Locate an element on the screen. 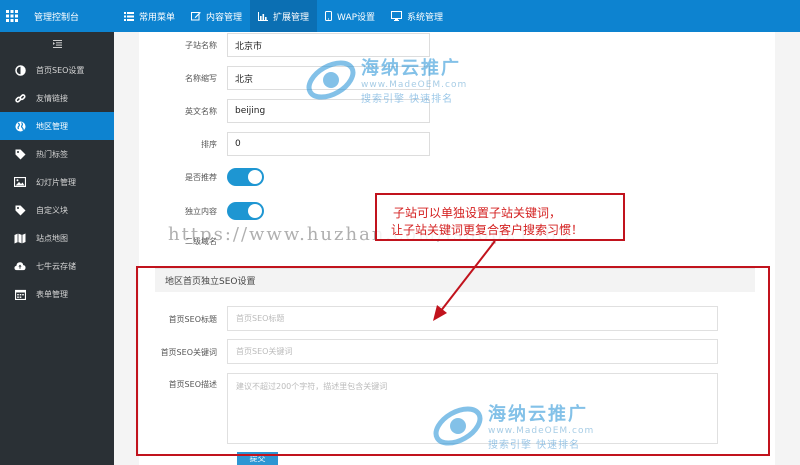 The height and width of the screenshot is (465, 800). watermark-title: 海纳云推广 is located at coordinates (411, 68).